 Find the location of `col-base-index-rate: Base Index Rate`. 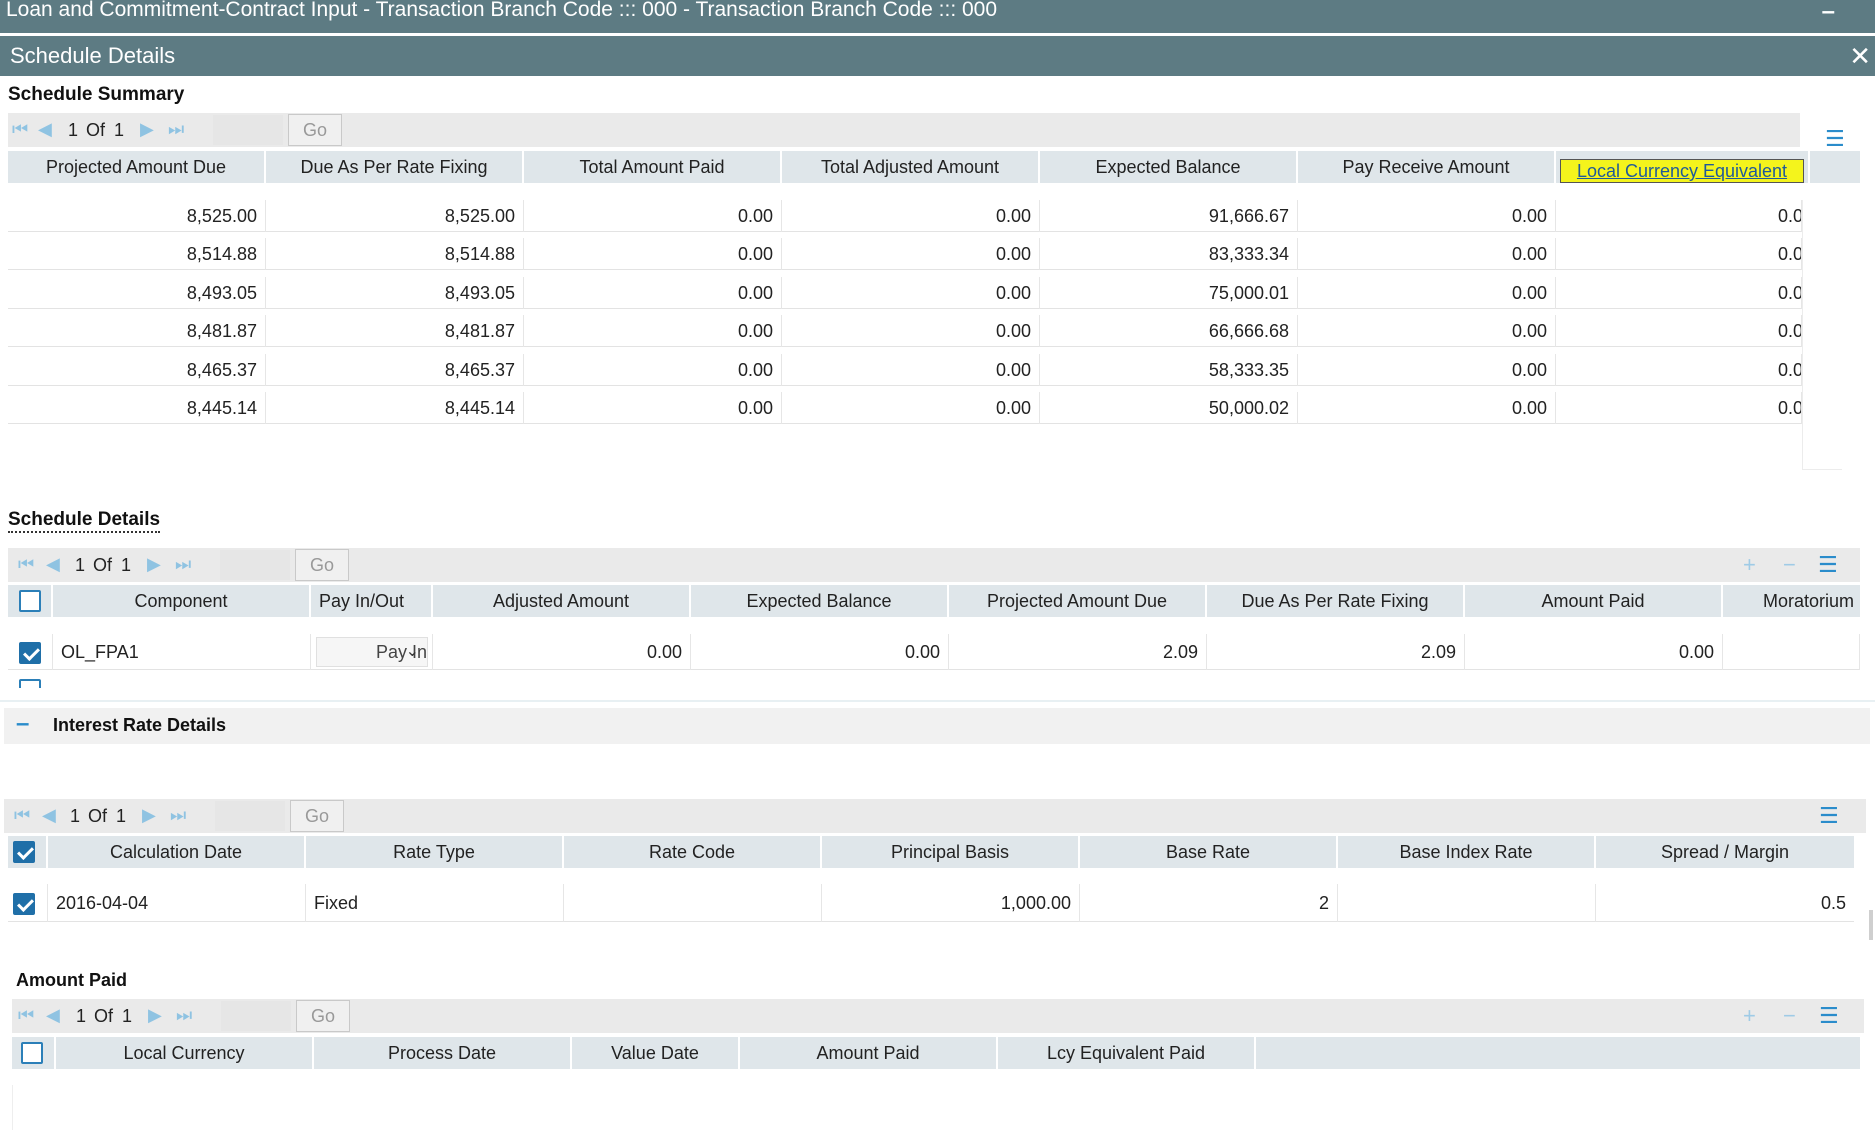

col-base-index-rate: Base Index Rate is located at coordinates (1467, 852).